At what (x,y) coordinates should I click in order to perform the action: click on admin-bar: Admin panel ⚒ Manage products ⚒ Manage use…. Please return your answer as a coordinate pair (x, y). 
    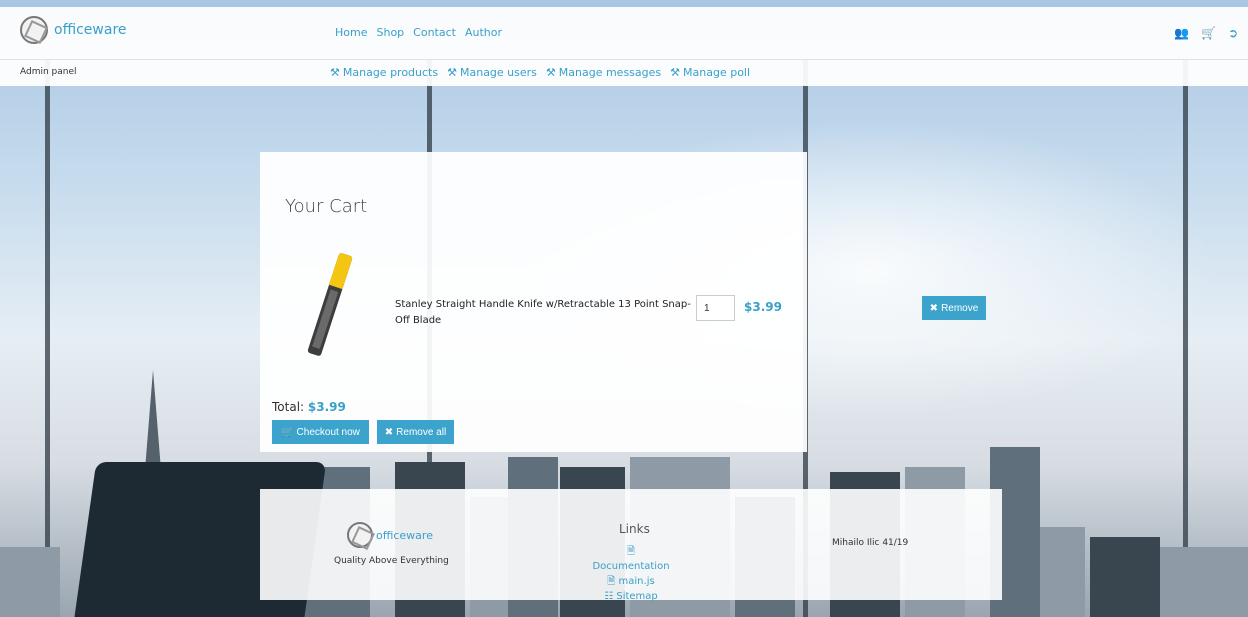
    Looking at the image, I should click on (624, 72).